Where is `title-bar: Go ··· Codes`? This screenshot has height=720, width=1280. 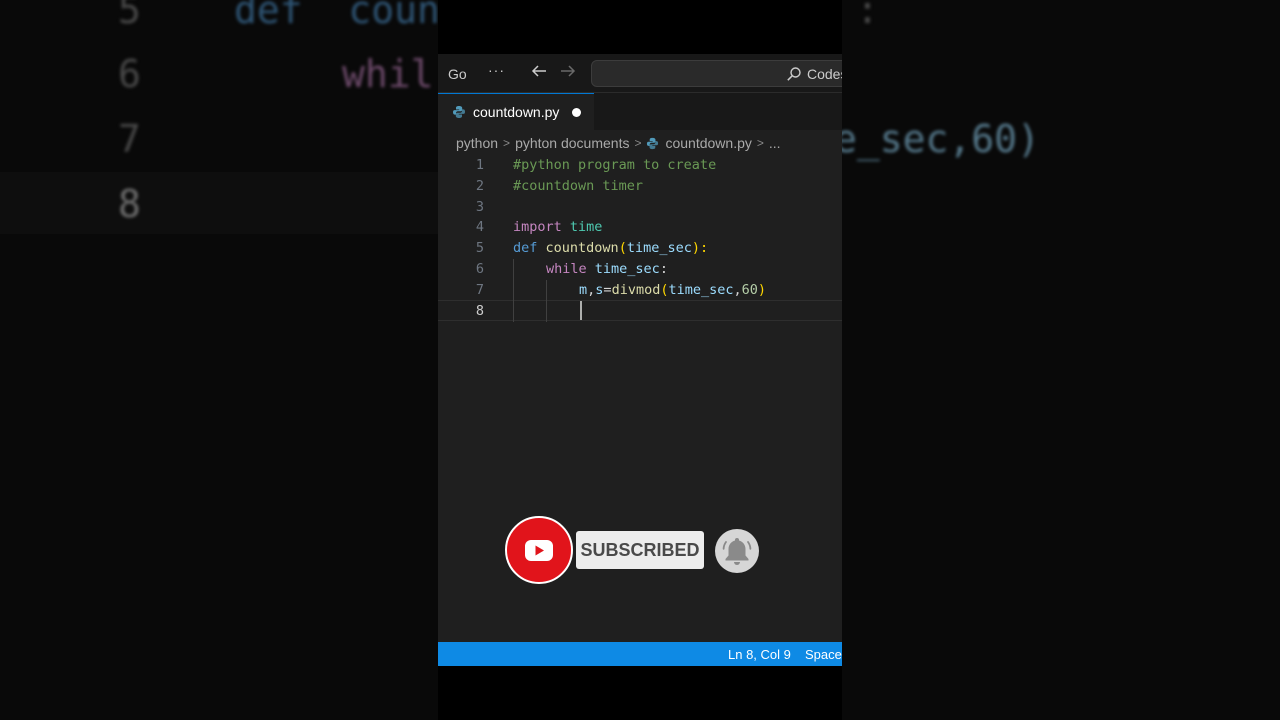 title-bar: Go ··· Codes is located at coordinates (640, 73).